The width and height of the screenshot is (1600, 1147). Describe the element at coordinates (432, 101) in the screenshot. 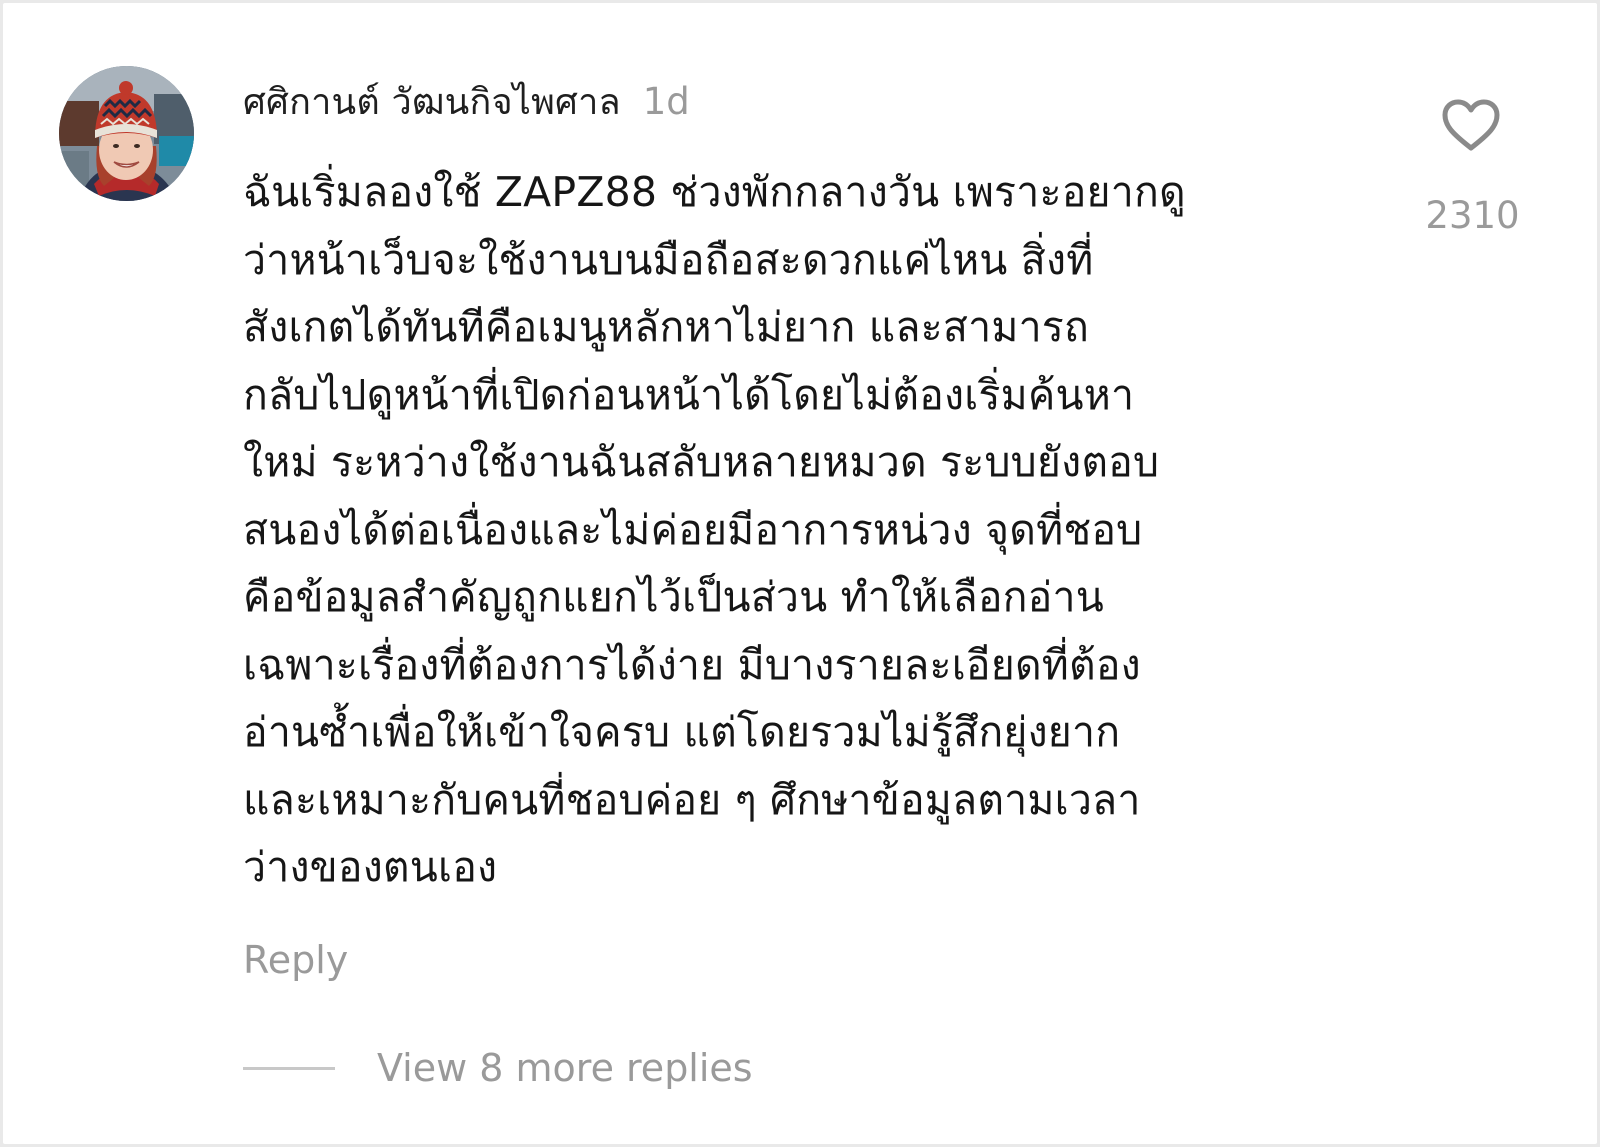

I see `username: ศศิกานต์ วัฒนกิจไพศาล` at that location.